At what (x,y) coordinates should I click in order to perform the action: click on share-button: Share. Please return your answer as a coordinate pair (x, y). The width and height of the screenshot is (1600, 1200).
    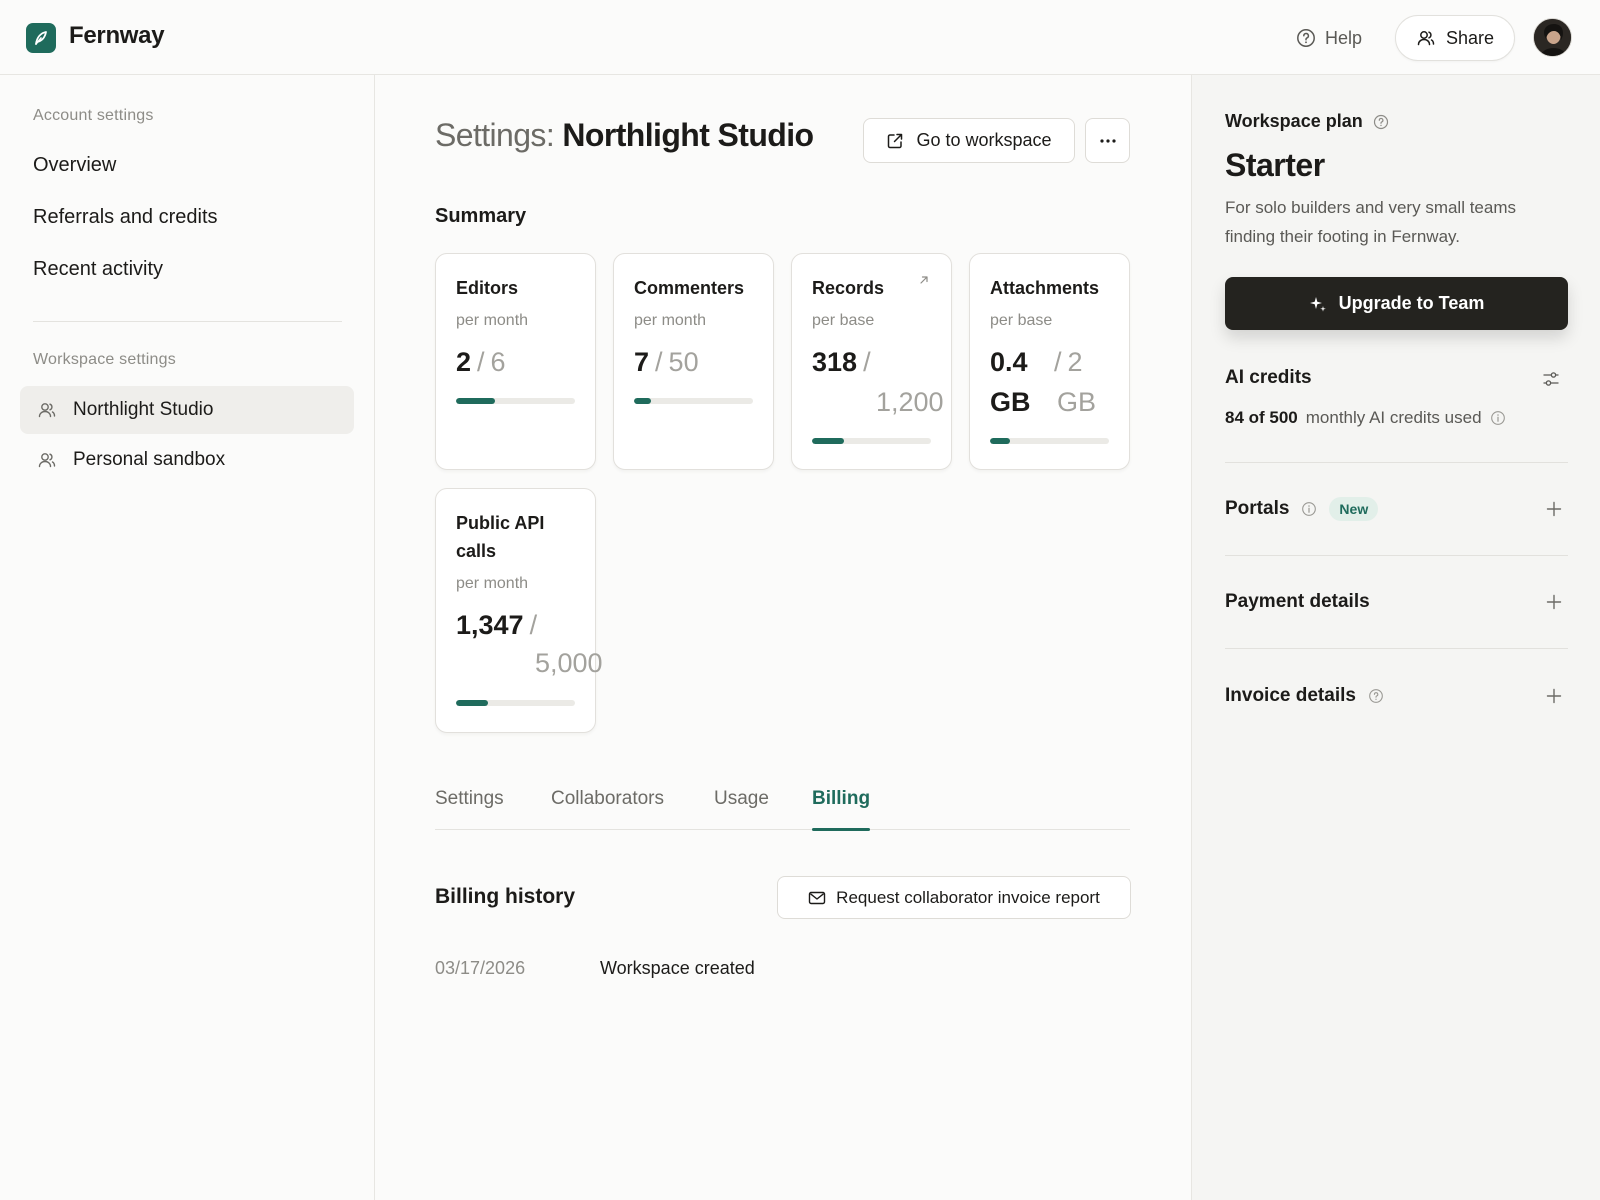
    Looking at the image, I should click on (1455, 38).